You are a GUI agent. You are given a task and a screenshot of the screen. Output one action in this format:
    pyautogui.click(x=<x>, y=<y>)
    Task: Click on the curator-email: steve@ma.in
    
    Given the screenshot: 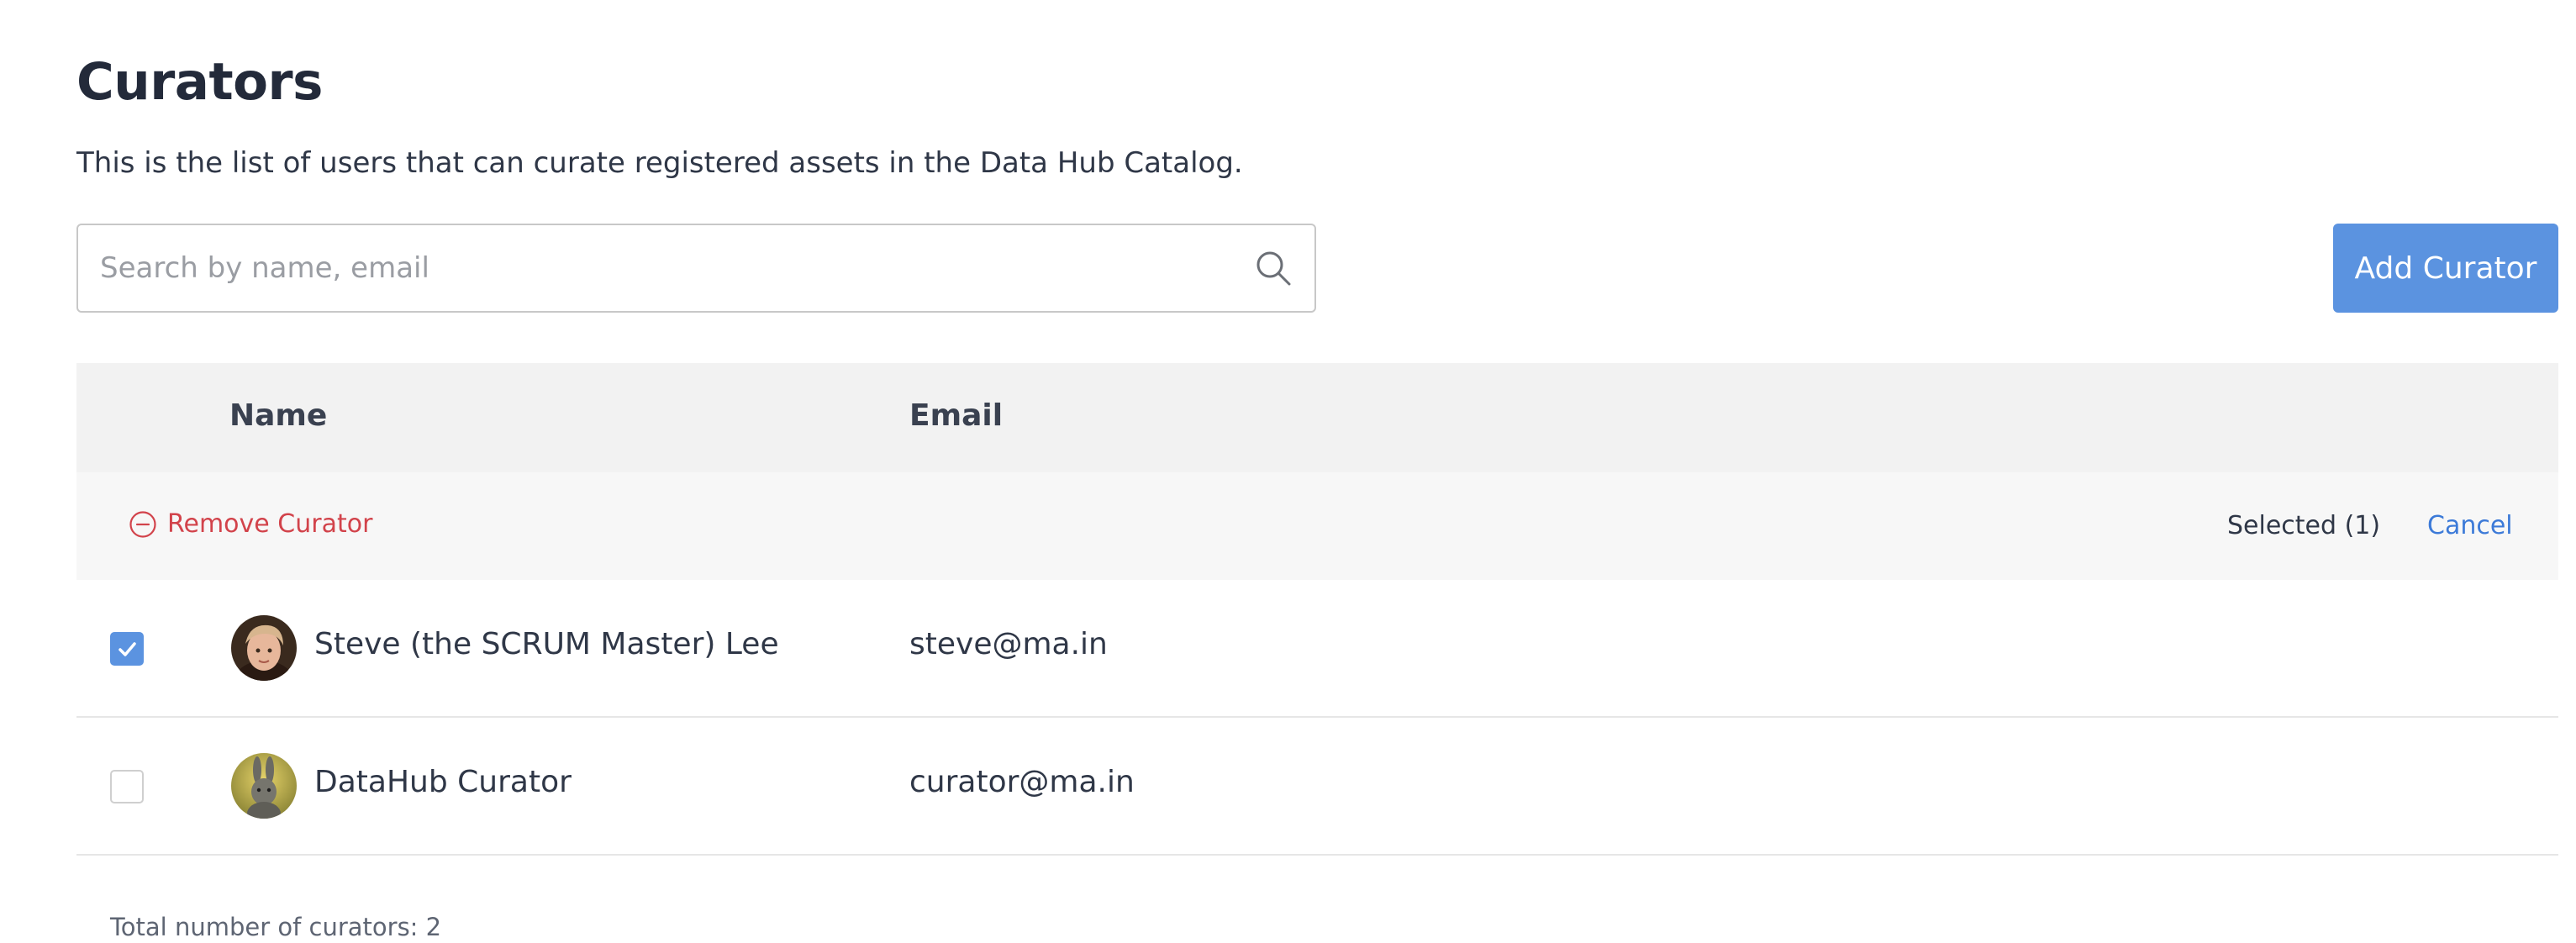 What is the action you would take?
    pyautogui.click(x=1009, y=644)
    